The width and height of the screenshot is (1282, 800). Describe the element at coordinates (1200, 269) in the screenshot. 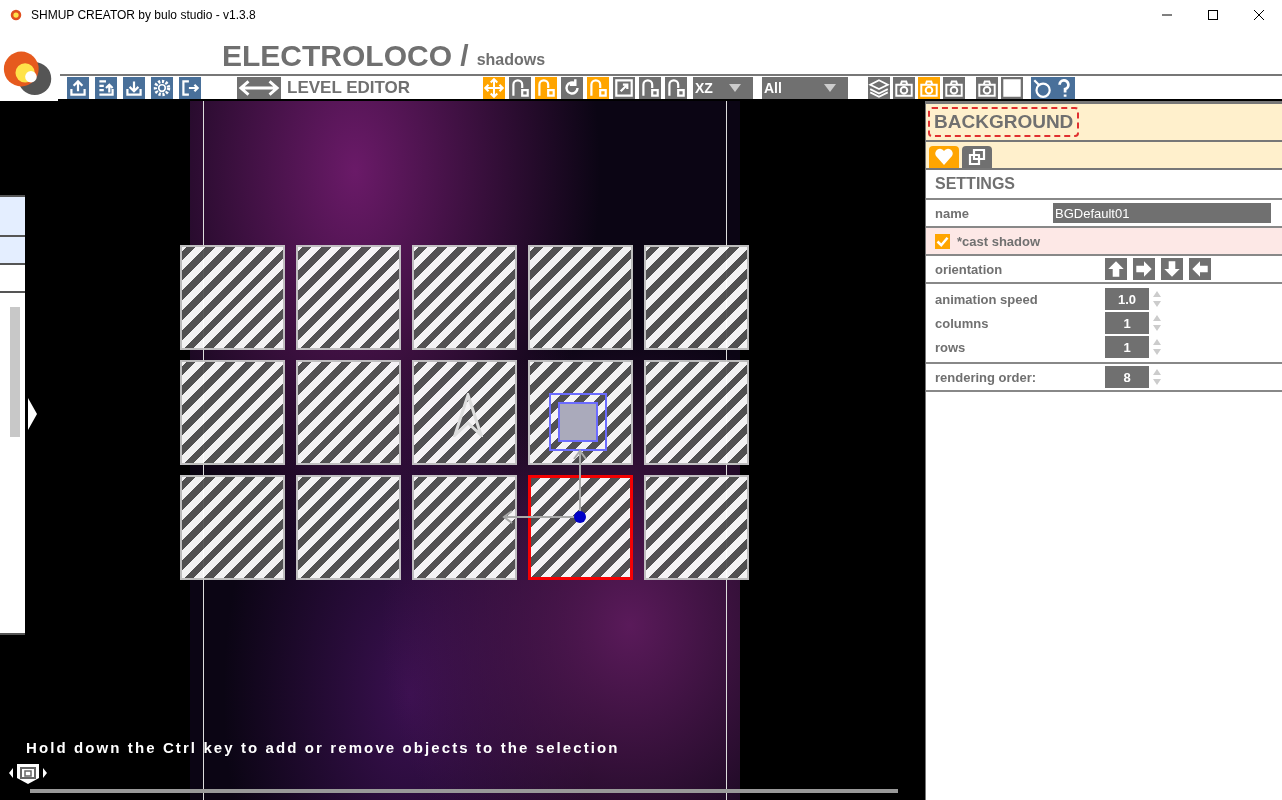

I see `arrow-left-icon` at that location.